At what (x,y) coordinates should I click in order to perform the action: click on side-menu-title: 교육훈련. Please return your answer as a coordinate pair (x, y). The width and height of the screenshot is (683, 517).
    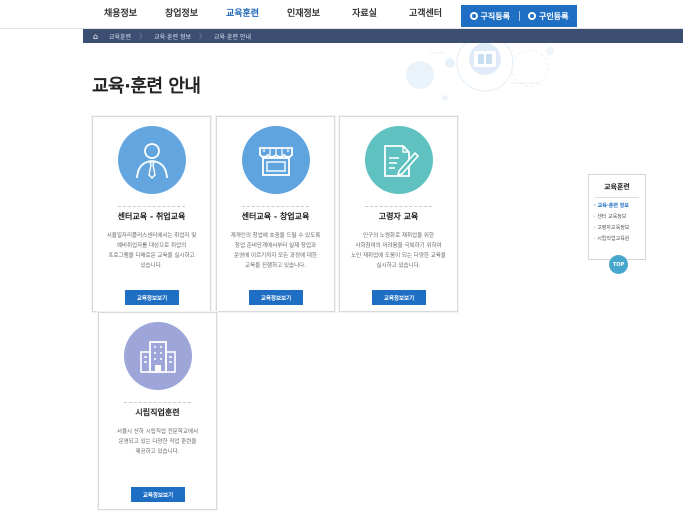
    Looking at the image, I should click on (617, 187).